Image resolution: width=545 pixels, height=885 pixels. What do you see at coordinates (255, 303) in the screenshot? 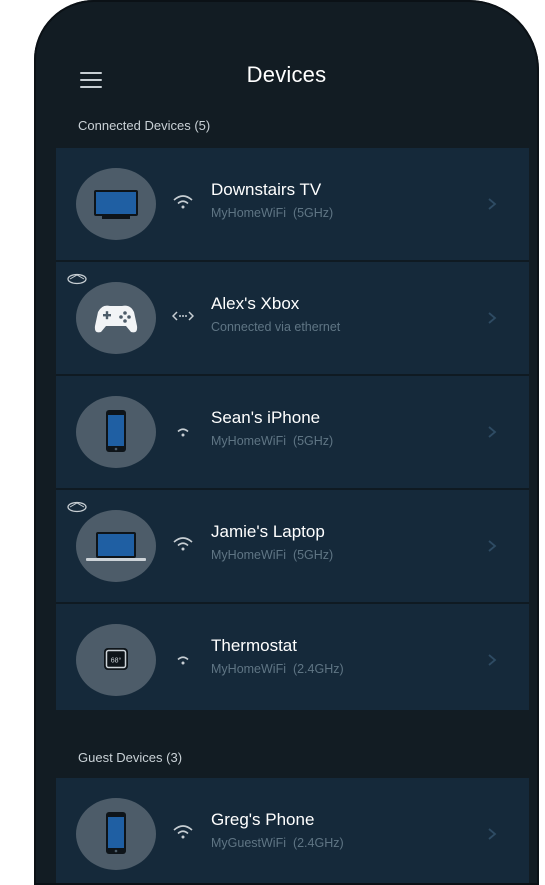
I see `device-name: Alex's Xbox` at bounding box center [255, 303].